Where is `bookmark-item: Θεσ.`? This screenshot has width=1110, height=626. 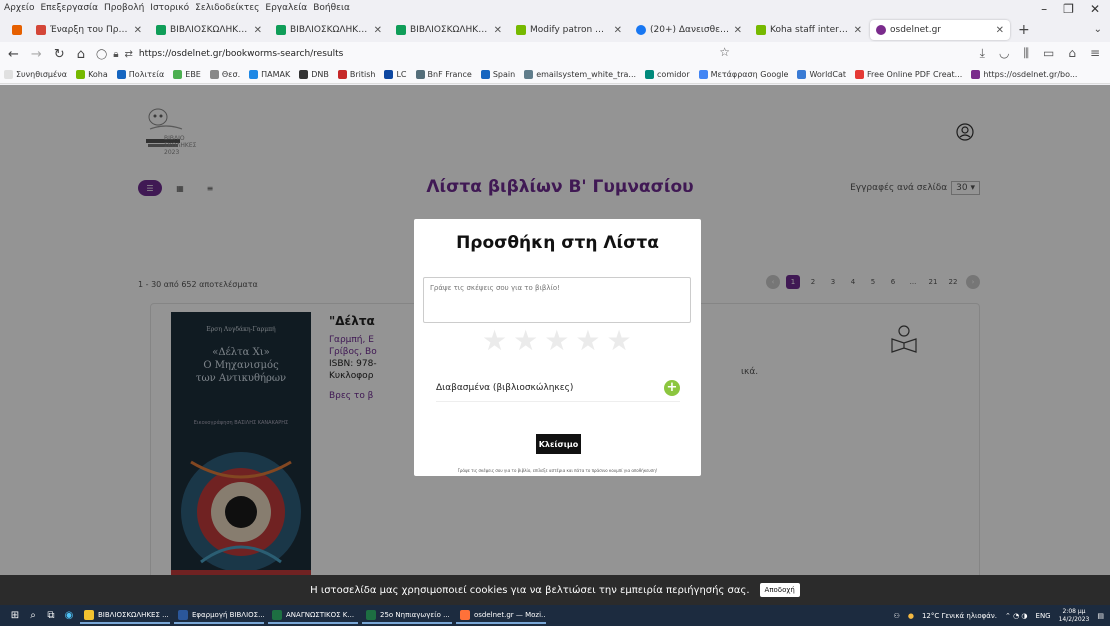
bookmark-item: Θεσ. is located at coordinates (224, 74).